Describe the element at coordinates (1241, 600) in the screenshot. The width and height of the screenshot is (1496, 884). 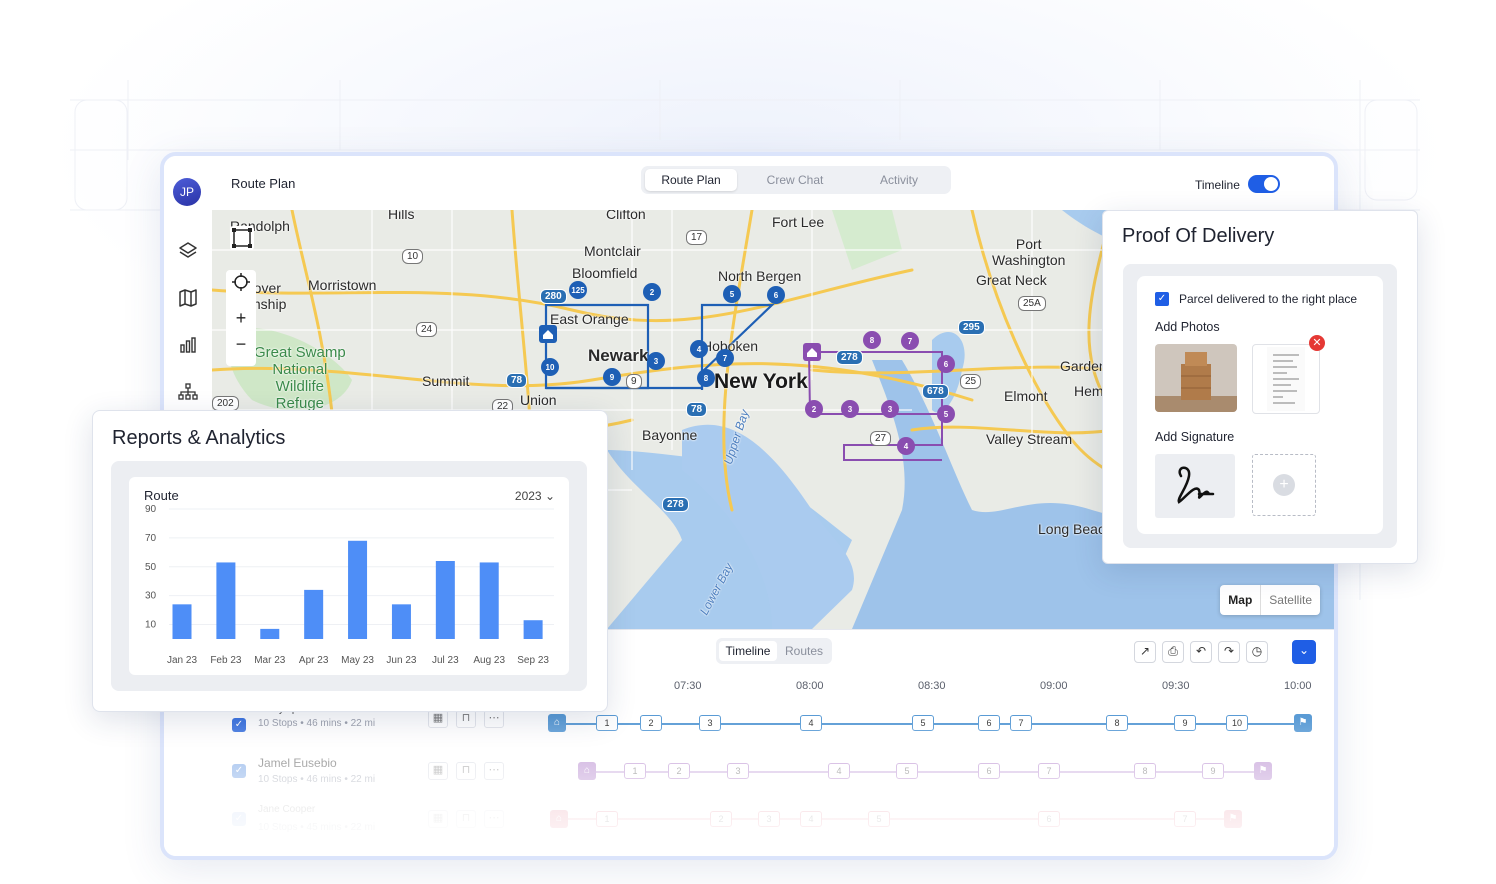
I see `map-type-map: Map` at that location.